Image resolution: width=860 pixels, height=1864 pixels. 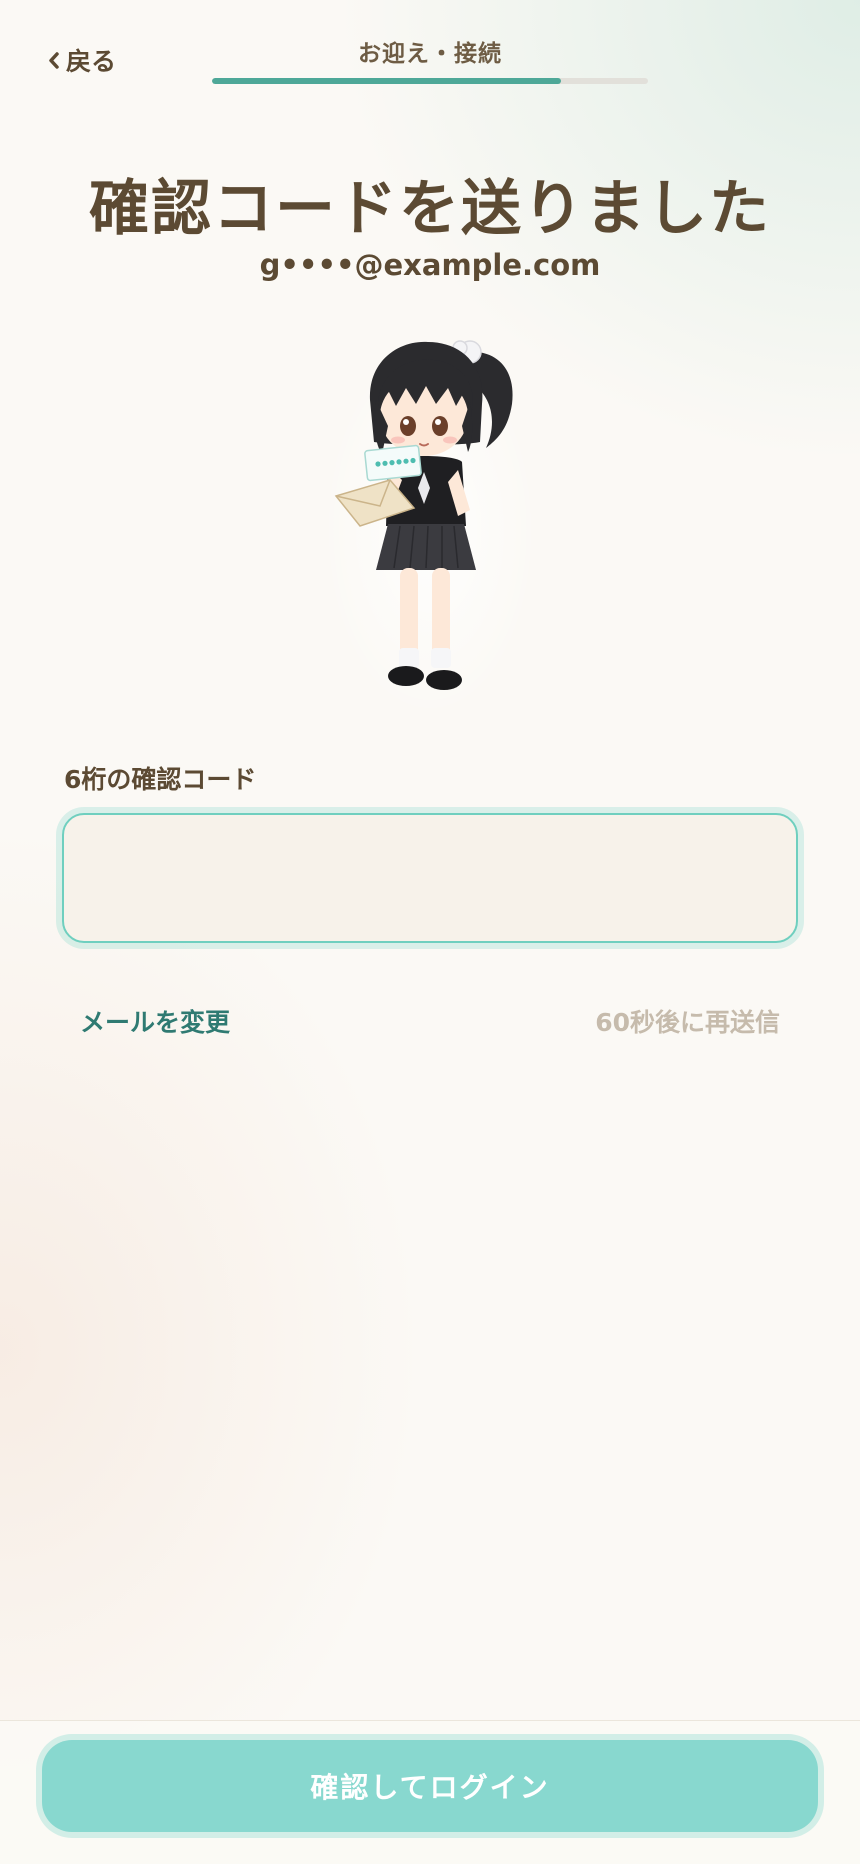 I want to click on step-title: お迎え・接続, so click(x=430, y=54).